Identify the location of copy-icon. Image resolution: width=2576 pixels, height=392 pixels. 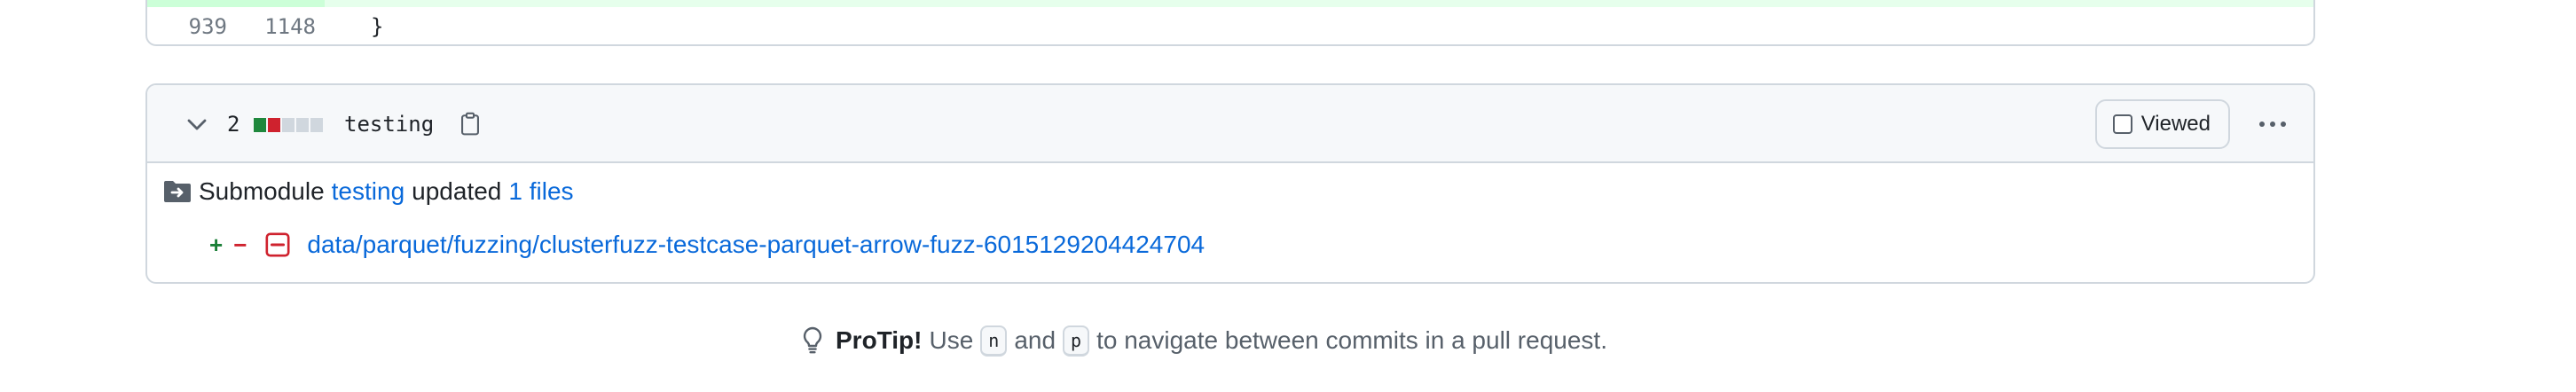
(470, 124).